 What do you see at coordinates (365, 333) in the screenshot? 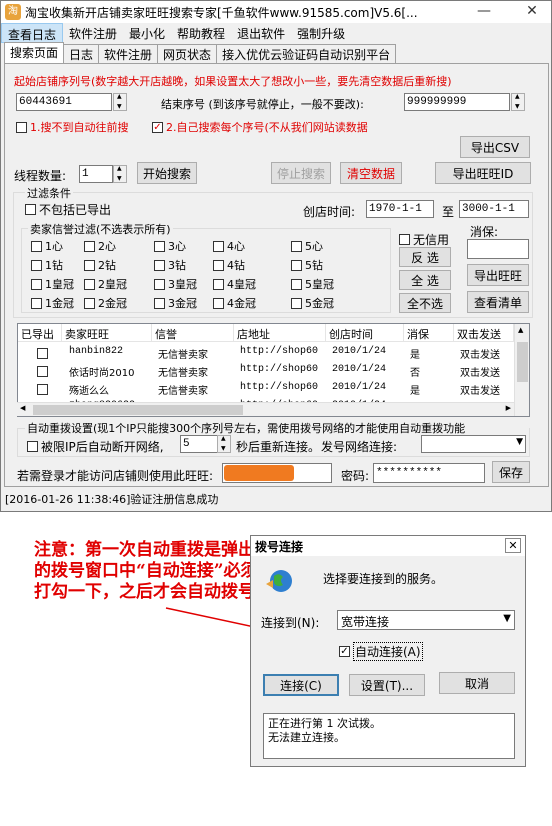
I see `col-open-time: 创店时间` at bounding box center [365, 333].